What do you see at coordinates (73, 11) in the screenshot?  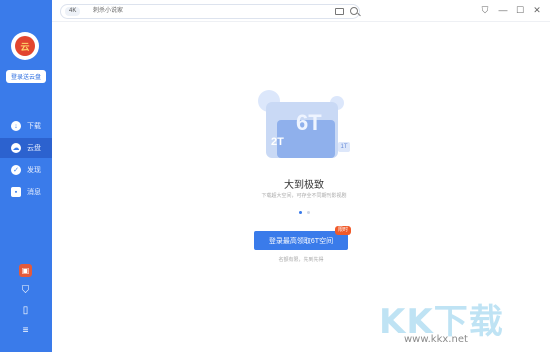 I see `search-tag: 4K` at bounding box center [73, 11].